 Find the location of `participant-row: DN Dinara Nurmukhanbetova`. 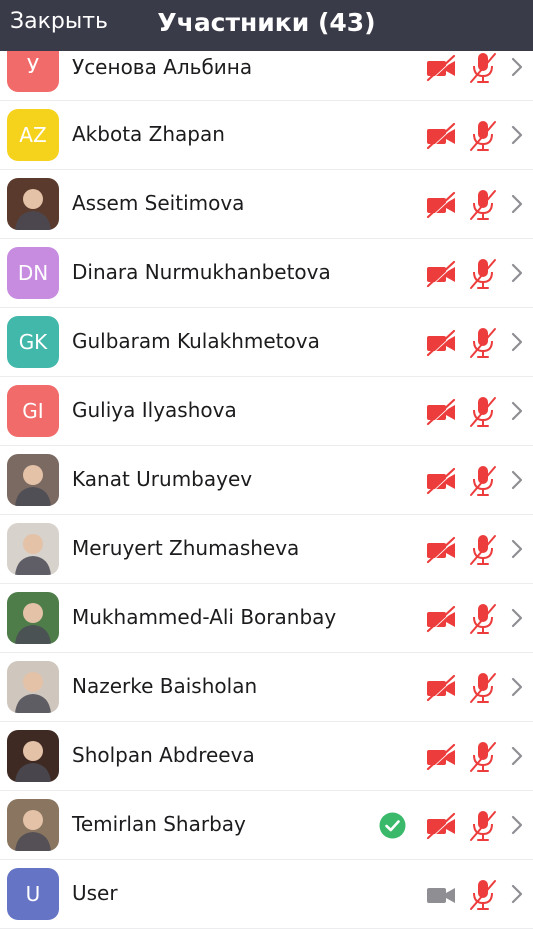

participant-row: DN Dinara Nurmukhanbetova is located at coordinates (266, 273).